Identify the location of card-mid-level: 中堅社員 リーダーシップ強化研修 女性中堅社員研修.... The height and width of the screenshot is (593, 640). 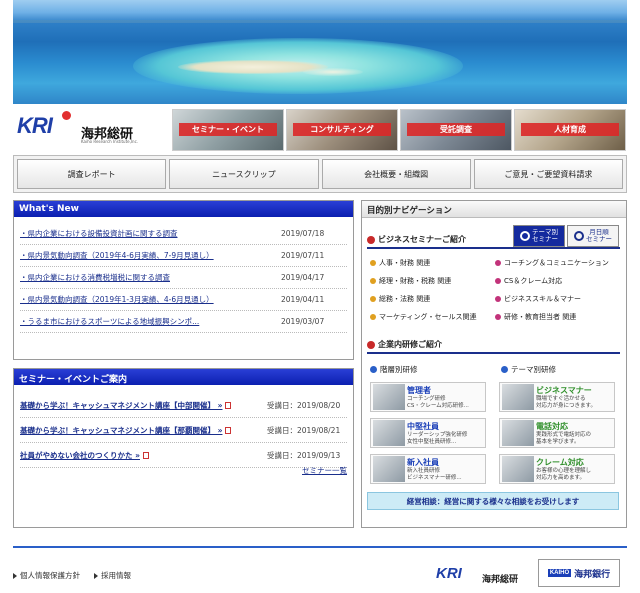
(428, 433).